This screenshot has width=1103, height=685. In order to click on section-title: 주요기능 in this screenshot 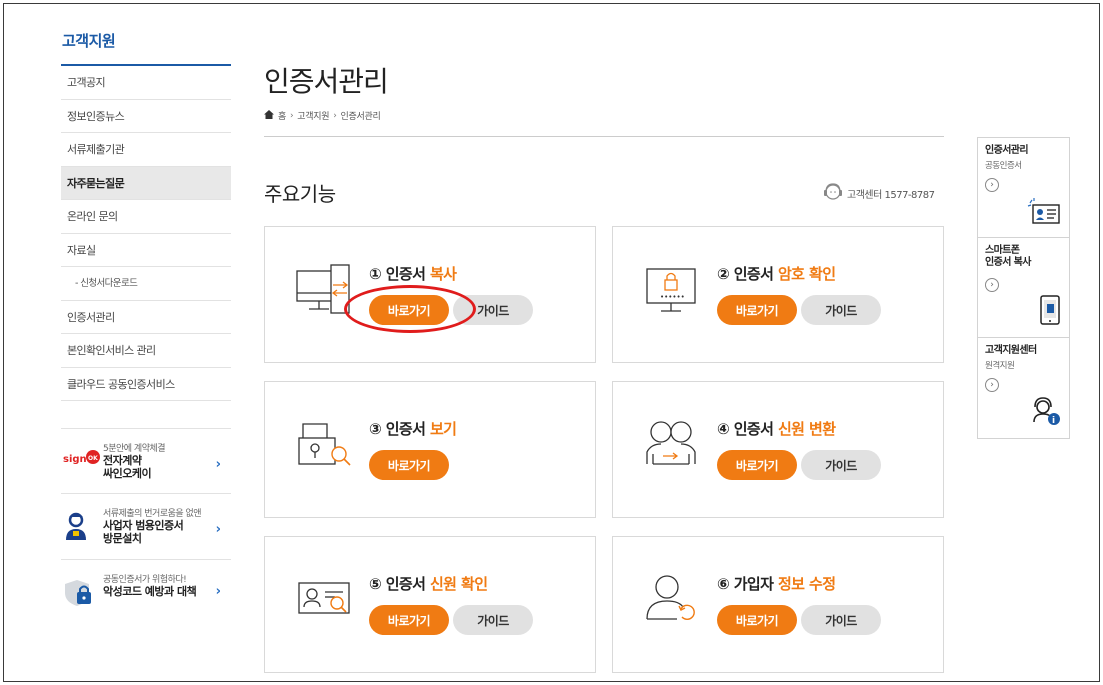, I will do `click(300, 194)`.